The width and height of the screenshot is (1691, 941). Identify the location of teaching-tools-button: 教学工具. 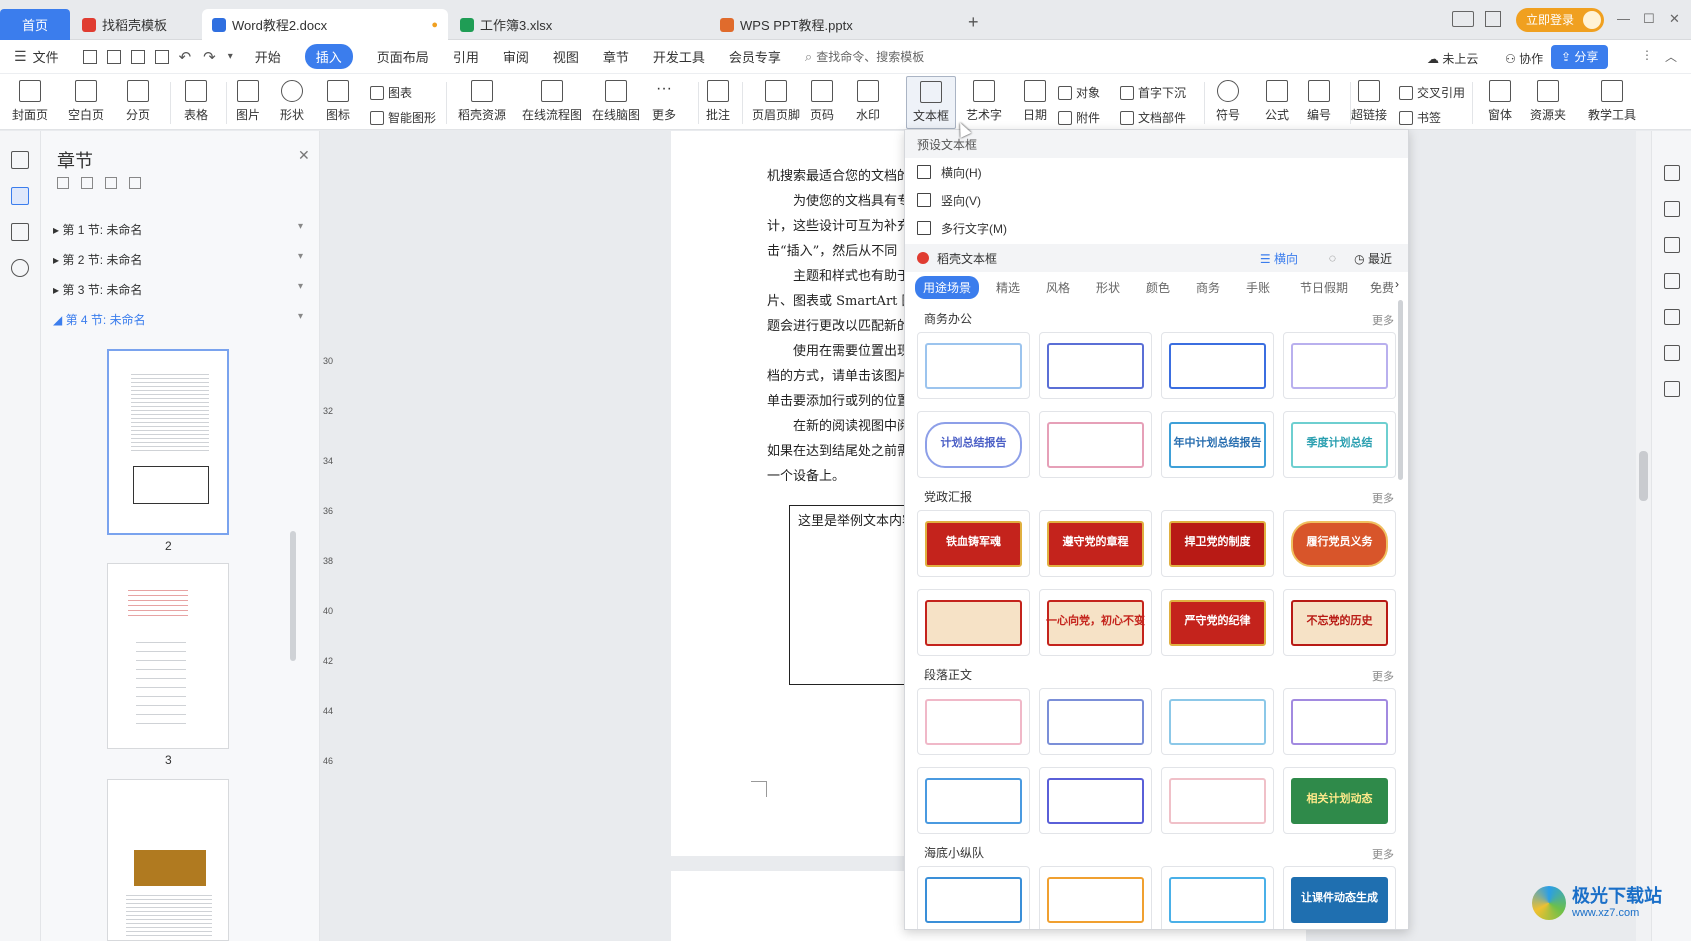
(1612, 101).